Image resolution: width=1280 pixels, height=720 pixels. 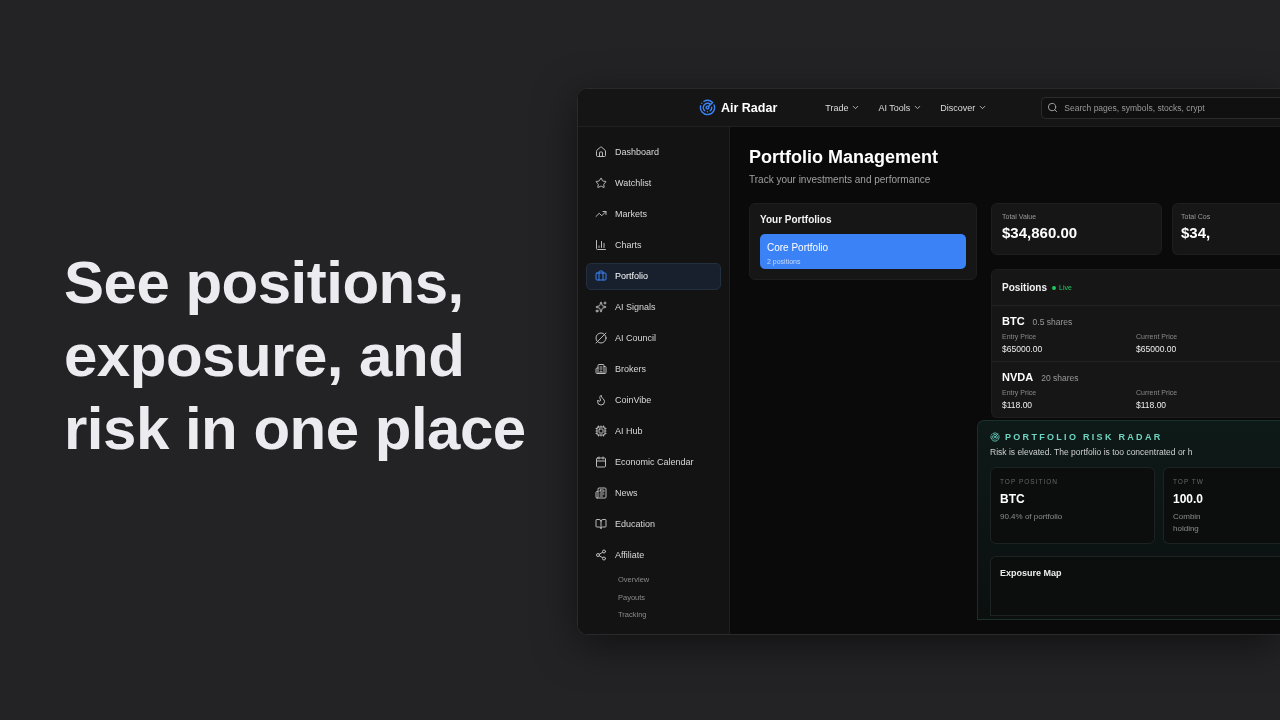 What do you see at coordinates (749, 107) in the screenshot?
I see `brand-name: Air Radar` at bounding box center [749, 107].